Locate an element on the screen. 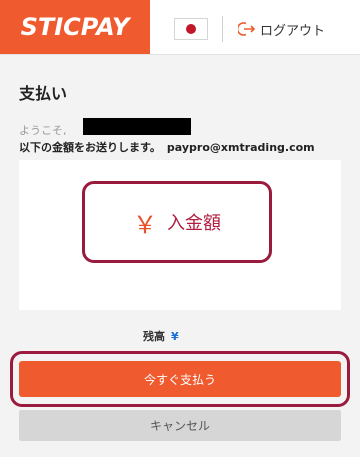 The image size is (360, 457). japan-flag-icon is located at coordinates (191, 29).